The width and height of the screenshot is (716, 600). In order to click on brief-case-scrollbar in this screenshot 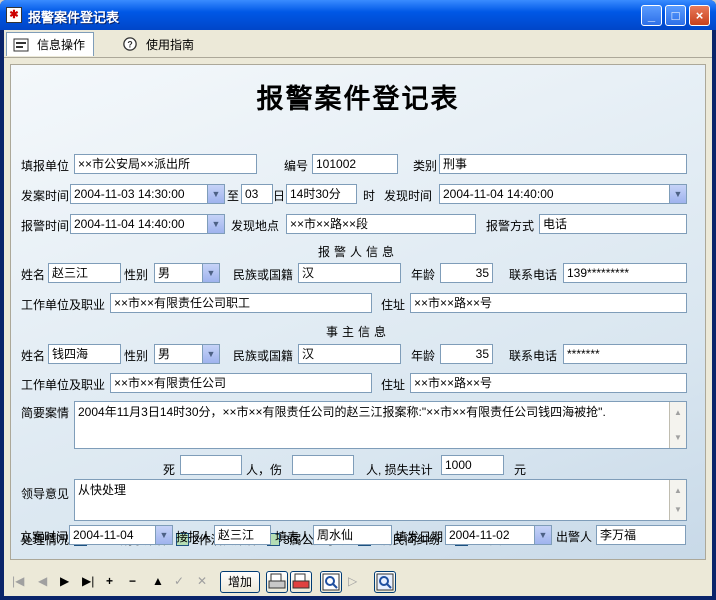, I will do `click(677, 425)`.